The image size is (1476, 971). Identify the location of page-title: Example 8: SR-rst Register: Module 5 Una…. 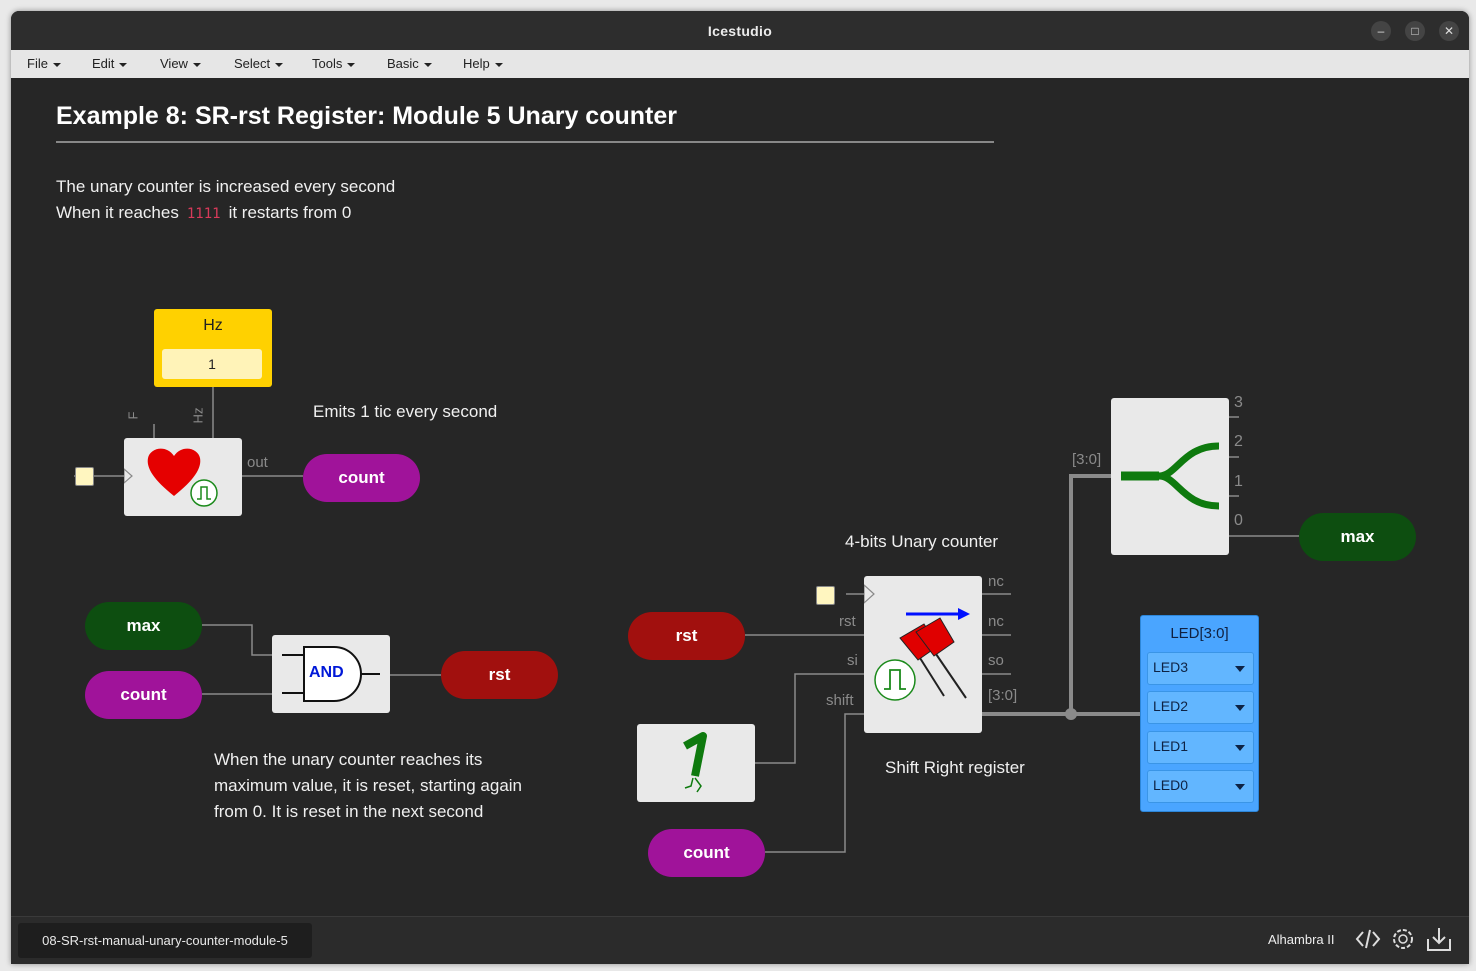
(366, 116).